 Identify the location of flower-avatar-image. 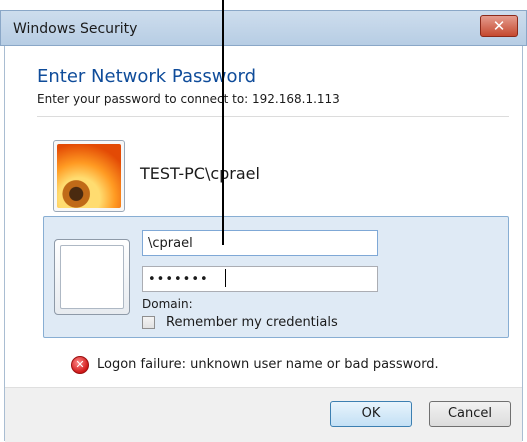
(89, 176).